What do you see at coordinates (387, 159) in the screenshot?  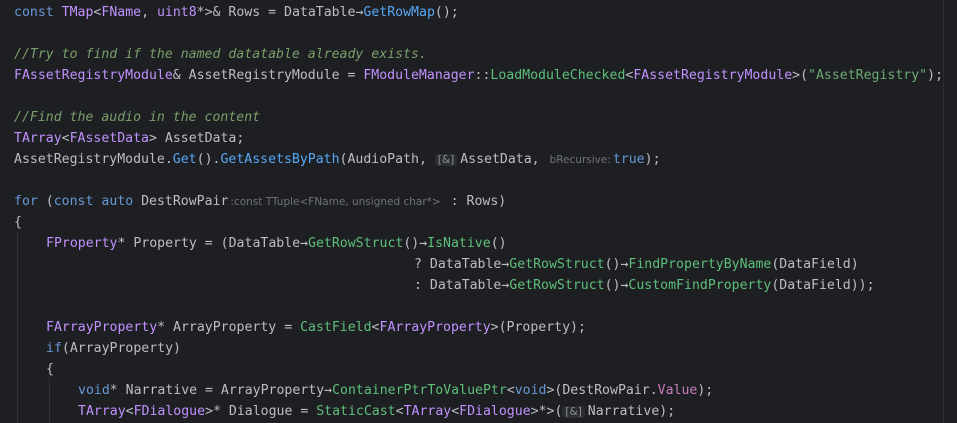 I see `code-text: (AudioPath,` at bounding box center [387, 159].